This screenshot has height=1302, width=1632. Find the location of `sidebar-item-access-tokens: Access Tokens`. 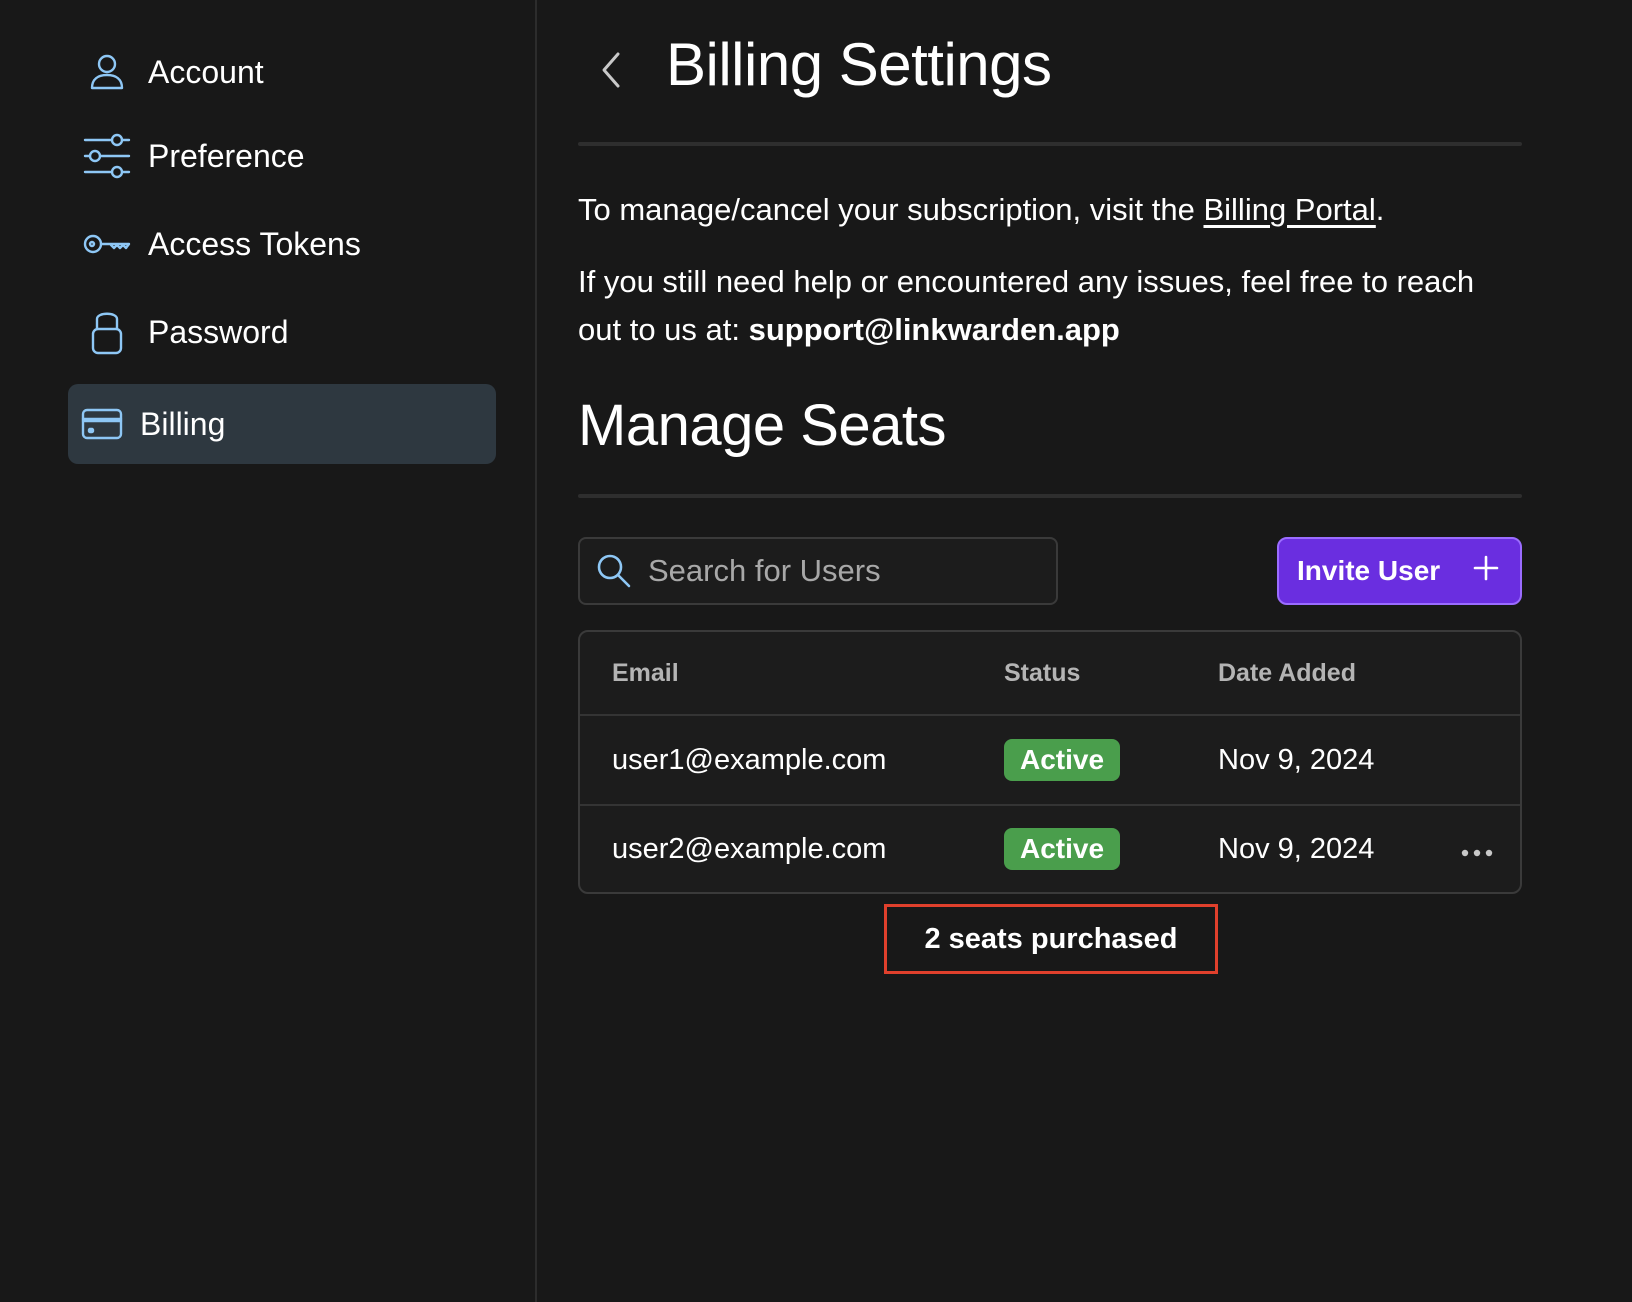

sidebar-item-access-tokens: Access Tokens is located at coordinates (282, 244).